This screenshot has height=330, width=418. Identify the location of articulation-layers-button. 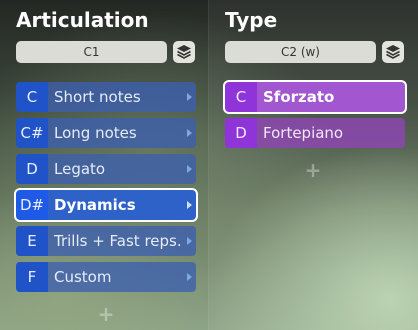
(184, 52).